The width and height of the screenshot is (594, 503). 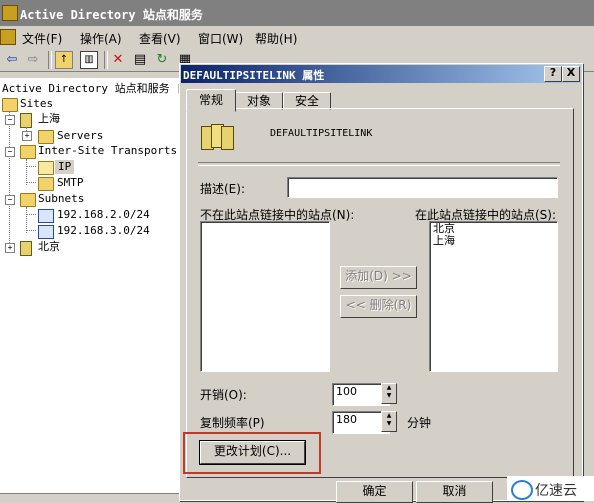 I want to click on properties-icon: ▤, so click(x=140, y=60).